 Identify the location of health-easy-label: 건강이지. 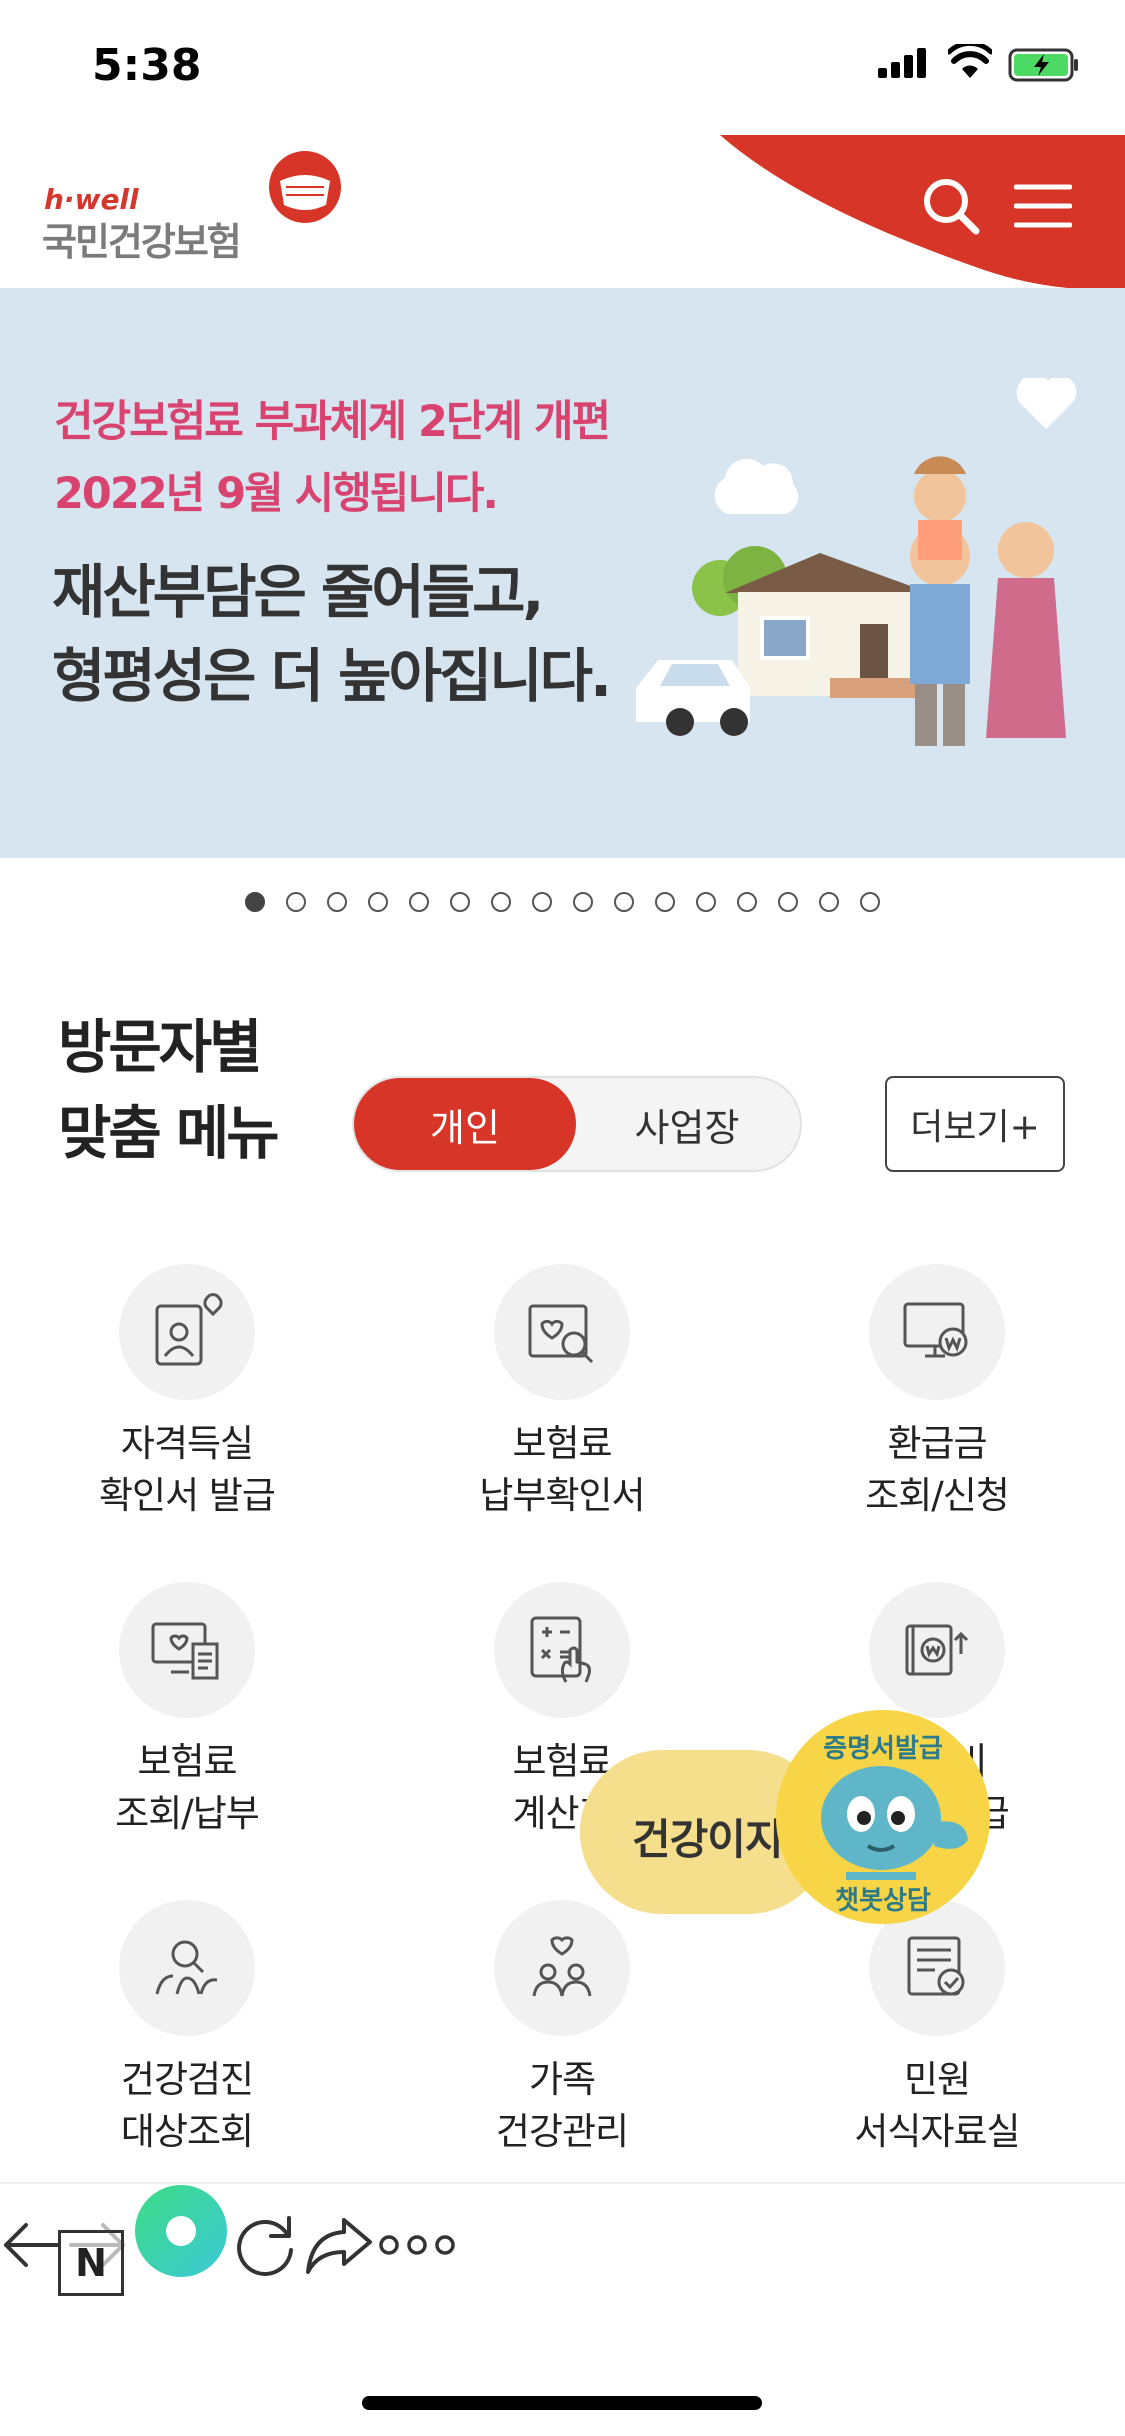
(708, 1839).